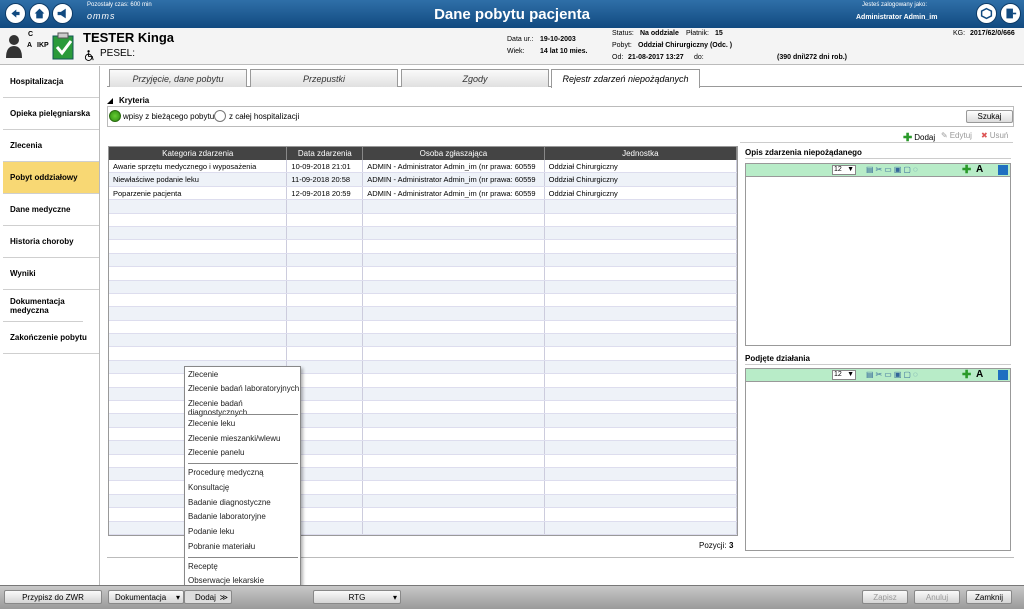  I want to click on collapse-icon, so click(110, 101).